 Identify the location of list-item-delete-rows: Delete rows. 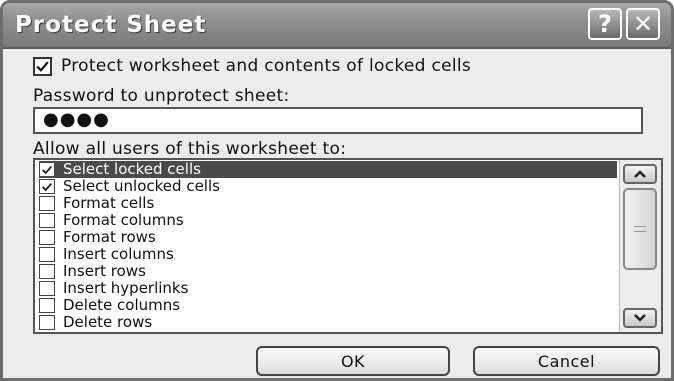
(328, 322).